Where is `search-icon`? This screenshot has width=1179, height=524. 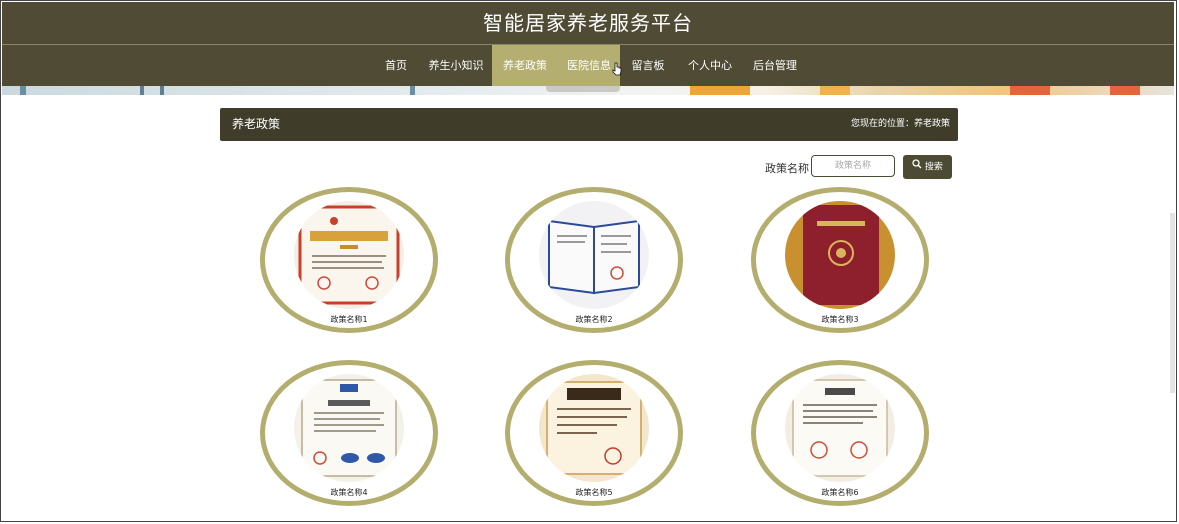 search-icon is located at coordinates (917, 167).